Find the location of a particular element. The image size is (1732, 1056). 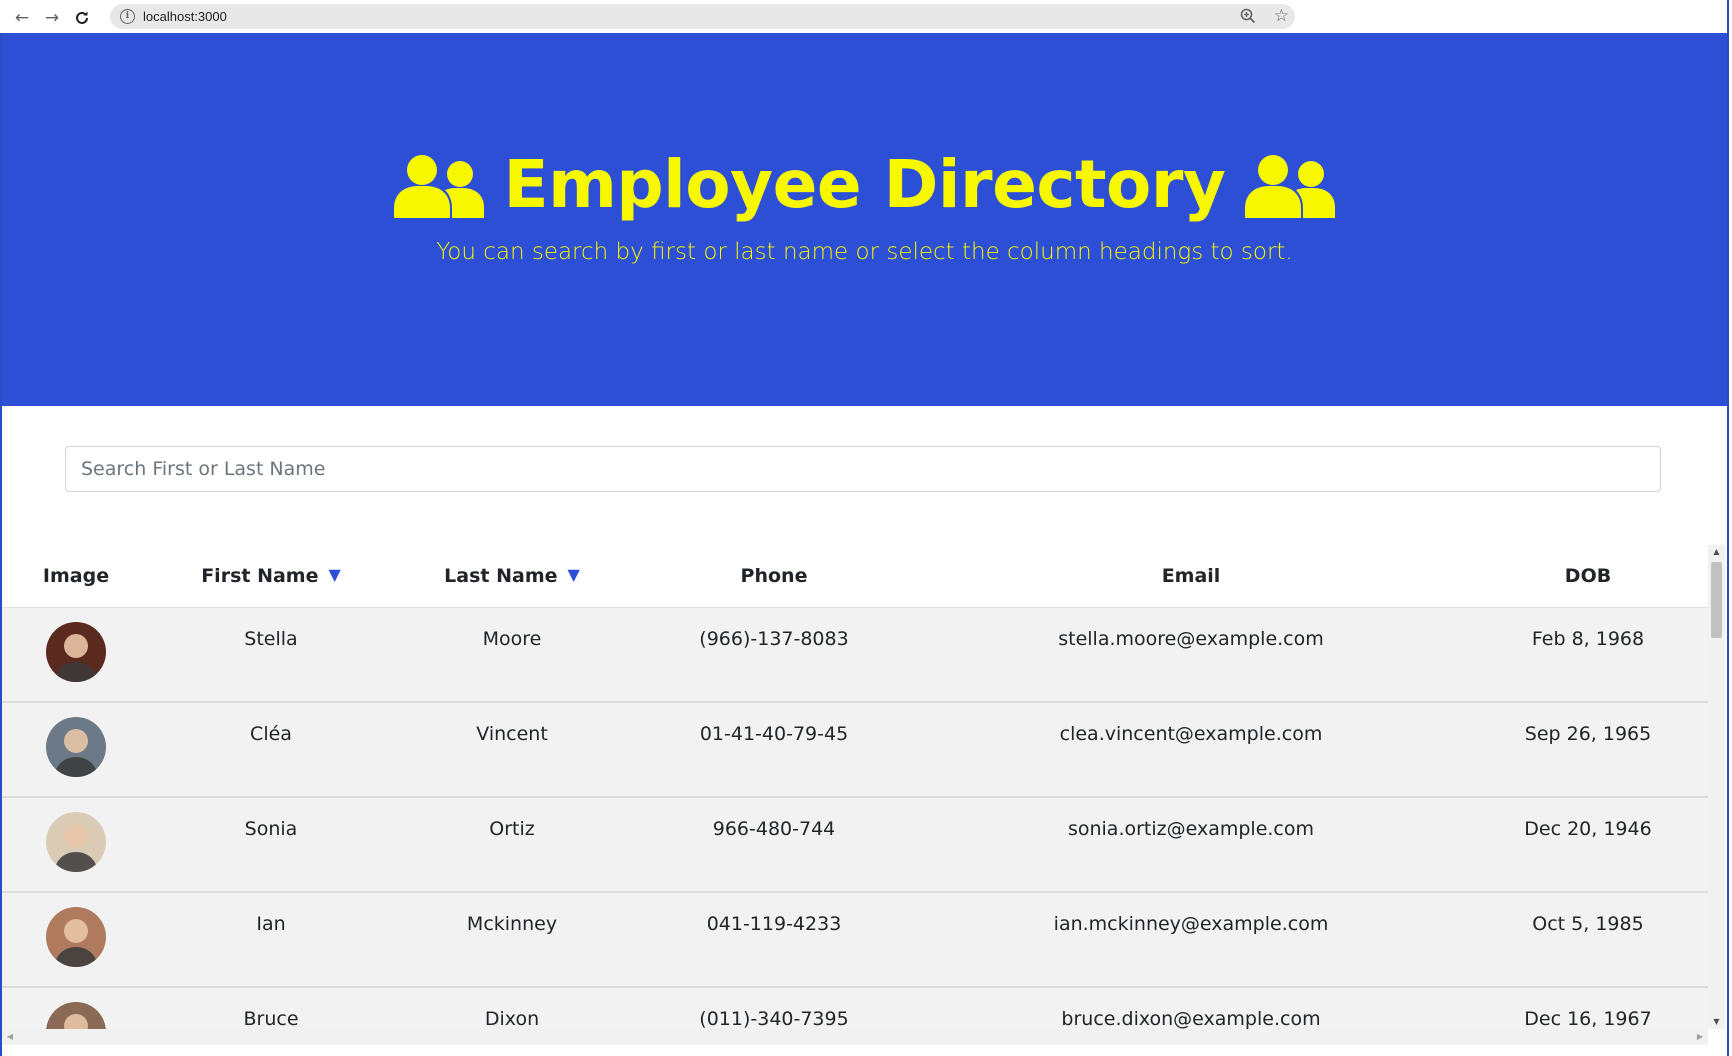

column-header-last-name: Last Name ▼ is located at coordinates (512, 576).